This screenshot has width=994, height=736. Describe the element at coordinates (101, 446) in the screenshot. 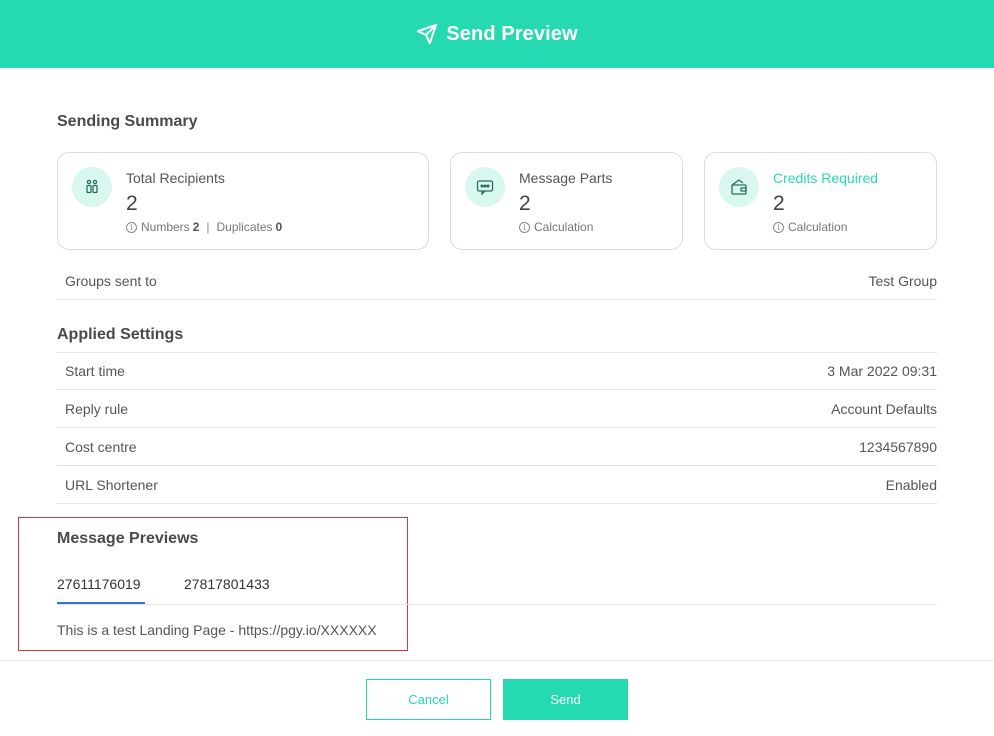

I see `cost-centre-label: Cost centre` at that location.